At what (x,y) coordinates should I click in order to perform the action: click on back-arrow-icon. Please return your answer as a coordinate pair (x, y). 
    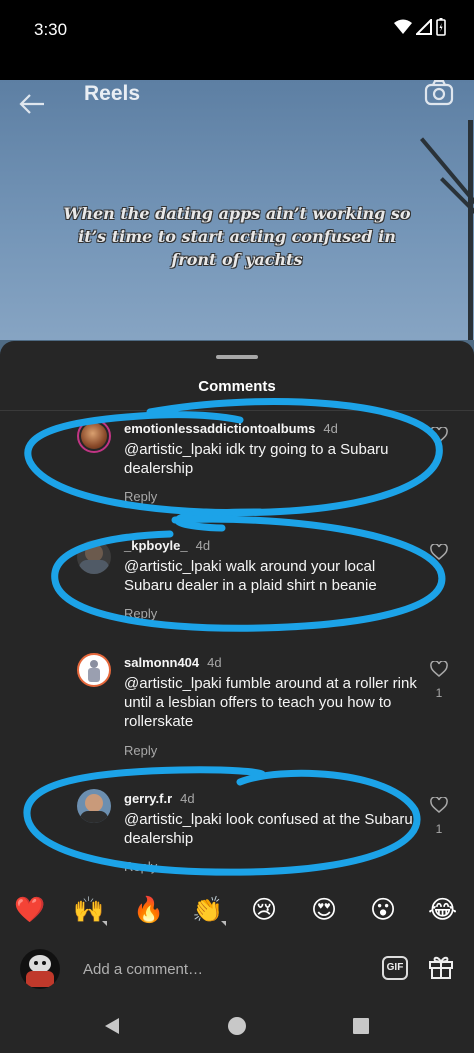
    Looking at the image, I should click on (31, 104).